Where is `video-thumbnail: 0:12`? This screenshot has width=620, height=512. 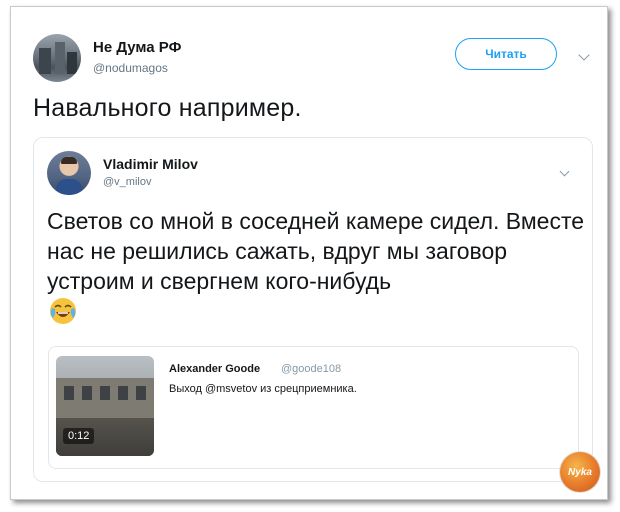 video-thumbnail: 0:12 is located at coordinates (105, 406).